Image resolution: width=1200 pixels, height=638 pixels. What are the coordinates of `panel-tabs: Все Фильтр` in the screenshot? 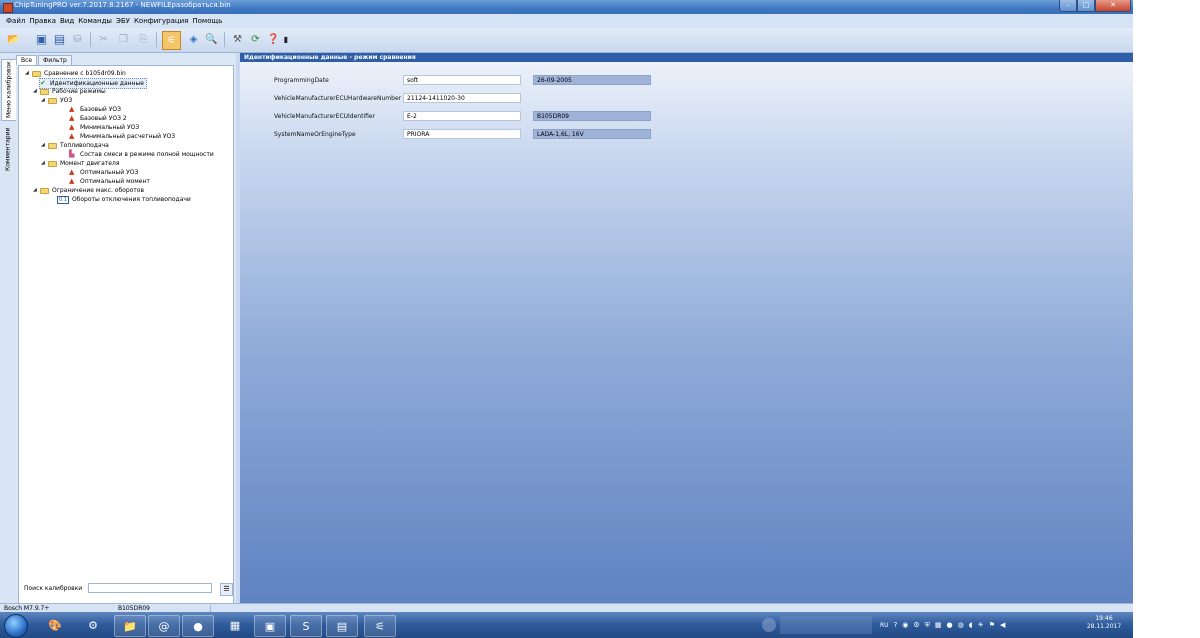 It's located at (44, 60).